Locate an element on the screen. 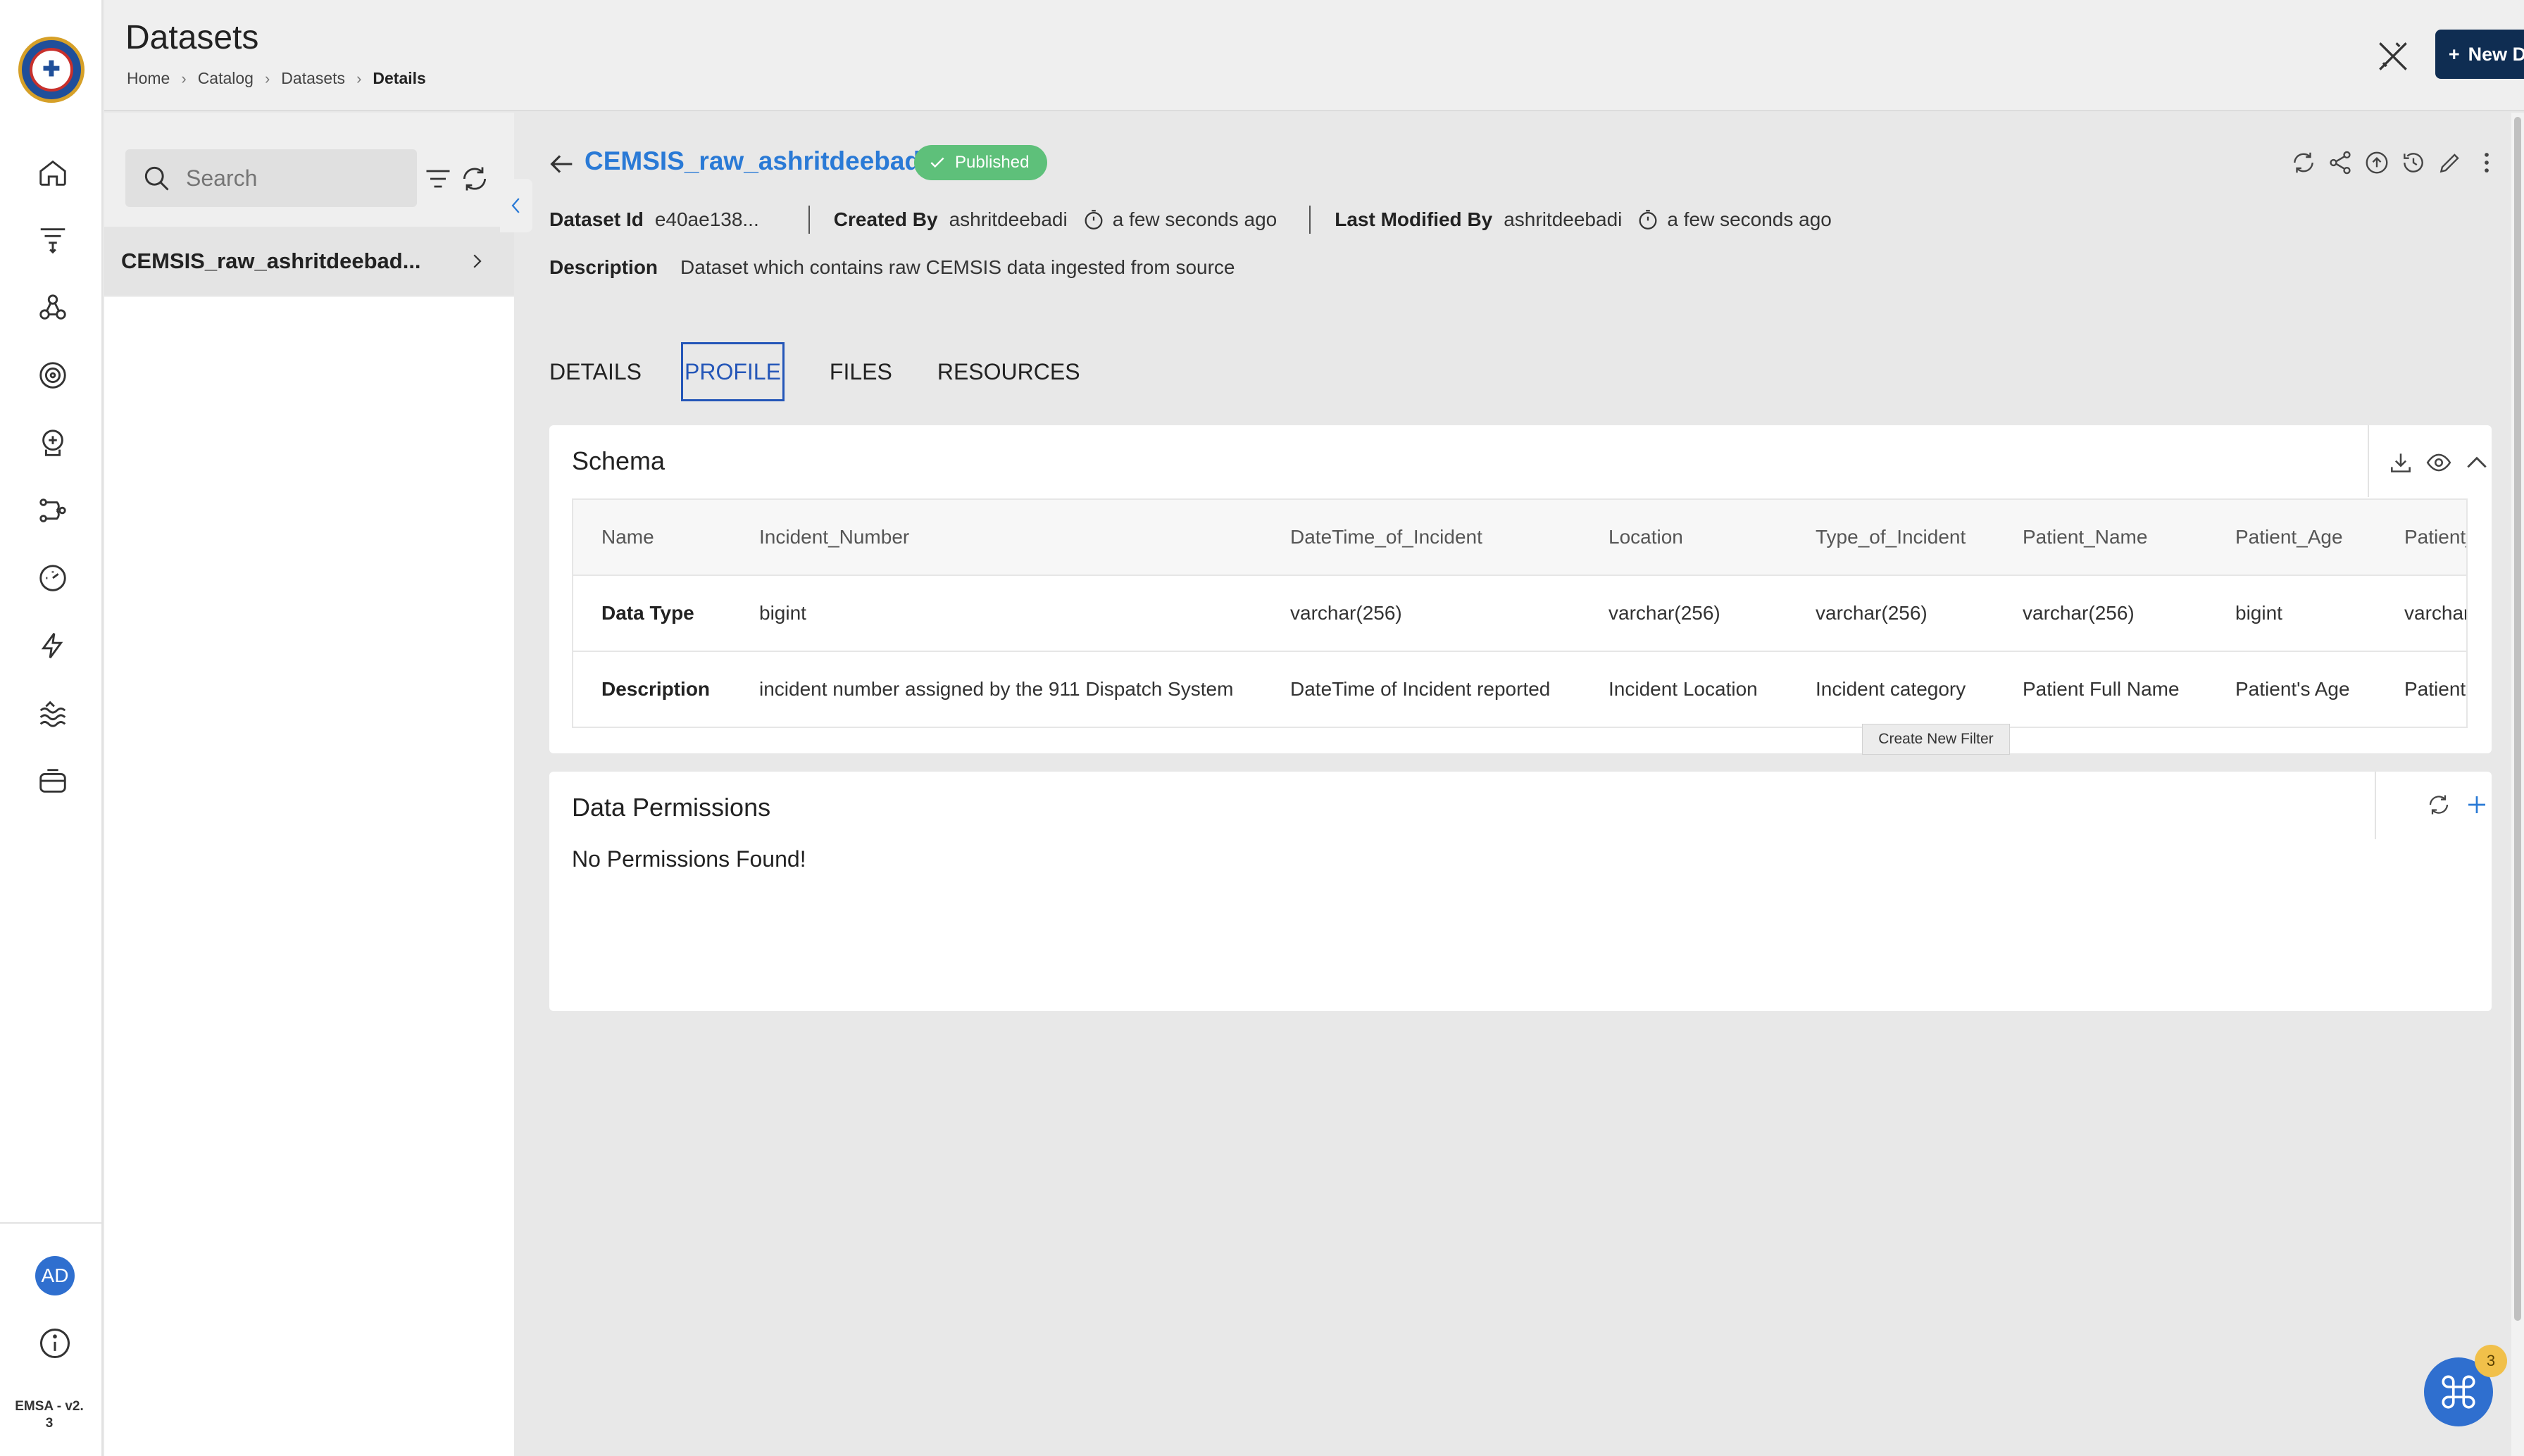 The height and width of the screenshot is (1456, 2524). created-time: a few seconds ago is located at coordinates (1194, 219).